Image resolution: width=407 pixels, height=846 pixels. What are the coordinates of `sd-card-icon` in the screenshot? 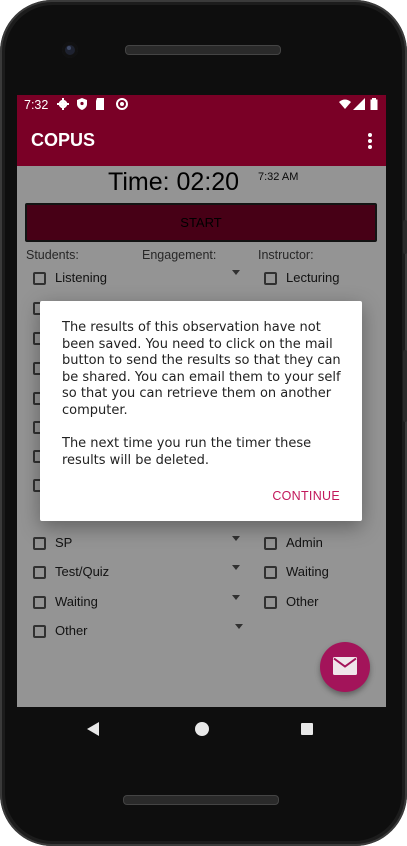 It's located at (100, 104).